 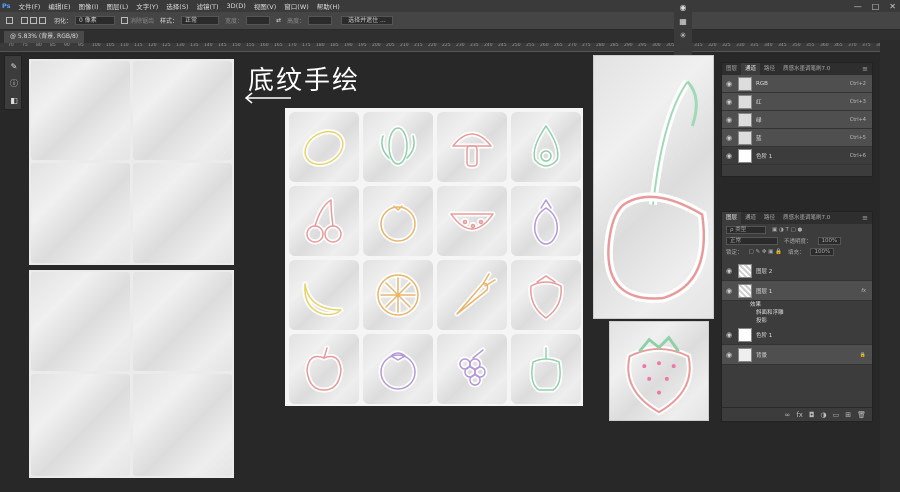 I want to click on feather-label: 羽化：, so click(x=63, y=21).